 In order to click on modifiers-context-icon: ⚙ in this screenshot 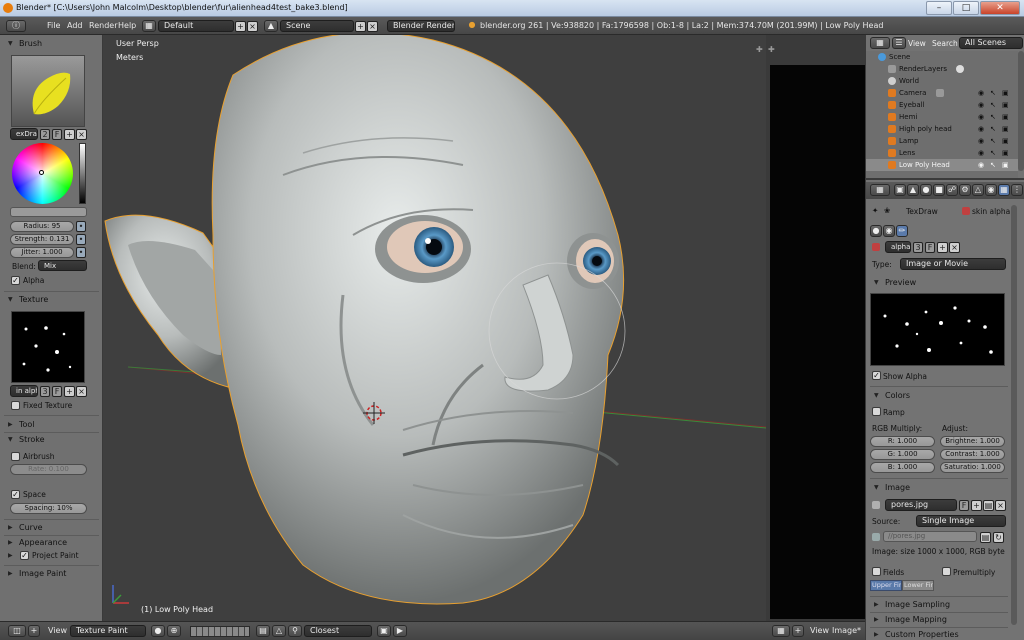, I will do `click(965, 190)`.